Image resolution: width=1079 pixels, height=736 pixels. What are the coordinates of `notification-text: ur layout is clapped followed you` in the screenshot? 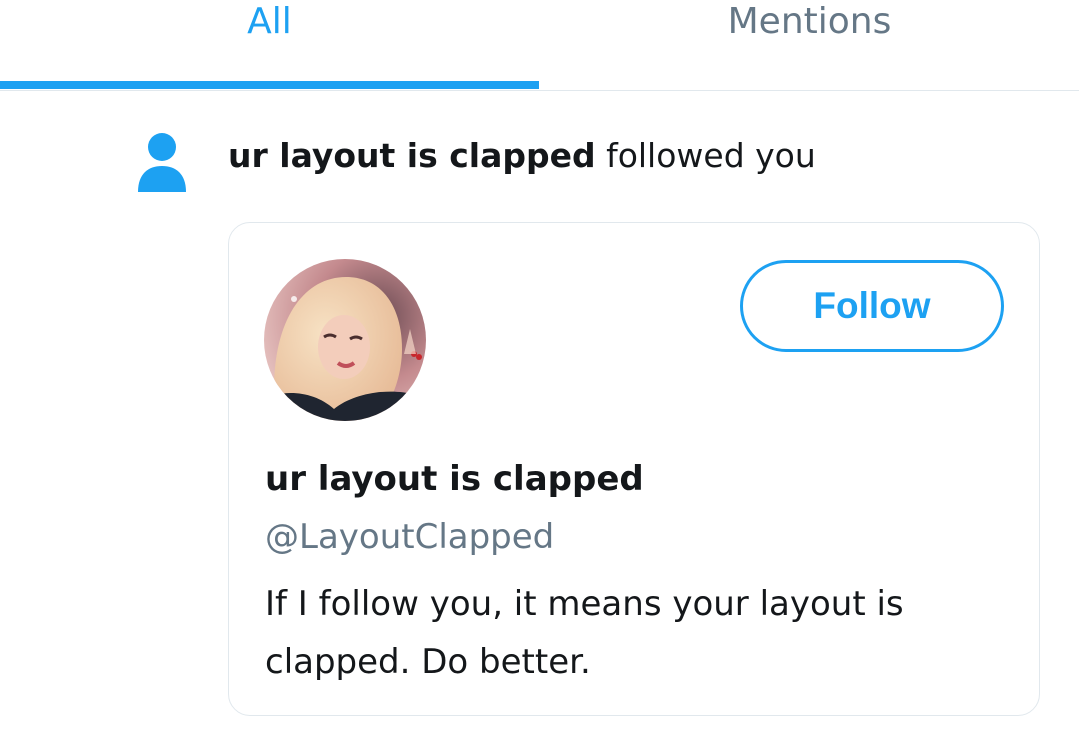 It's located at (522, 156).